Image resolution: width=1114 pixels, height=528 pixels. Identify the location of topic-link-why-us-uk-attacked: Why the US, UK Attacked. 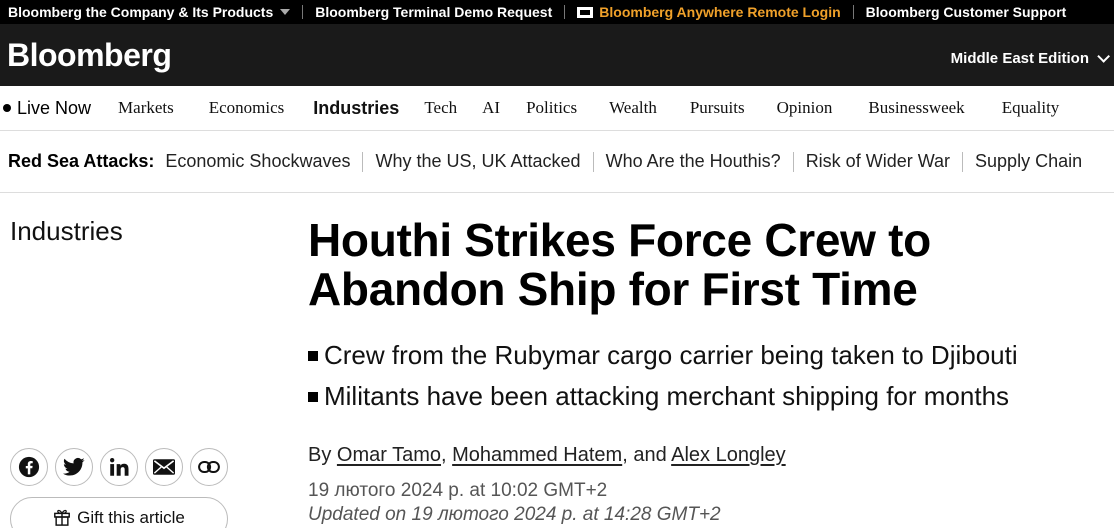
(477, 161).